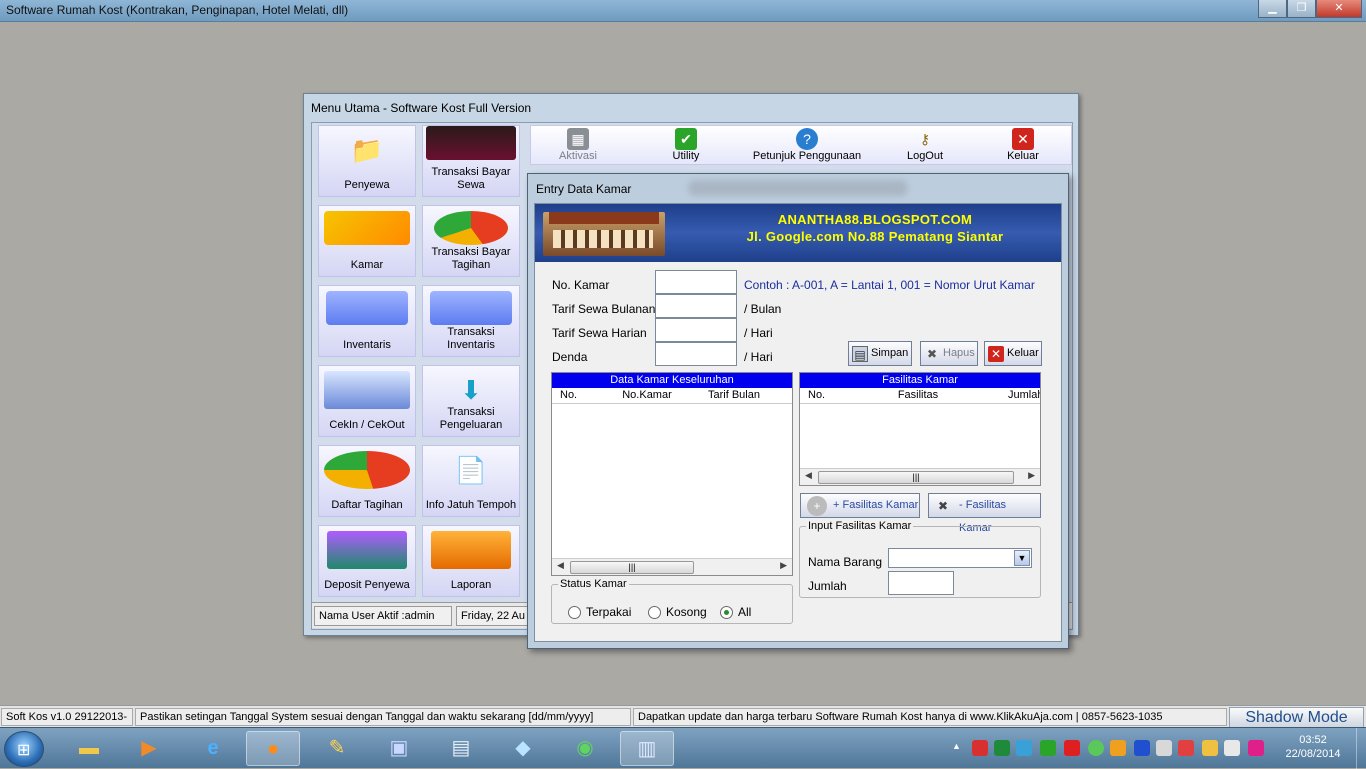 The width and height of the screenshot is (1366, 769). Describe the element at coordinates (471, 321) in the screenshot. I see `tile-transaksi-inventaris: Transaksi Inventaris` at that location.